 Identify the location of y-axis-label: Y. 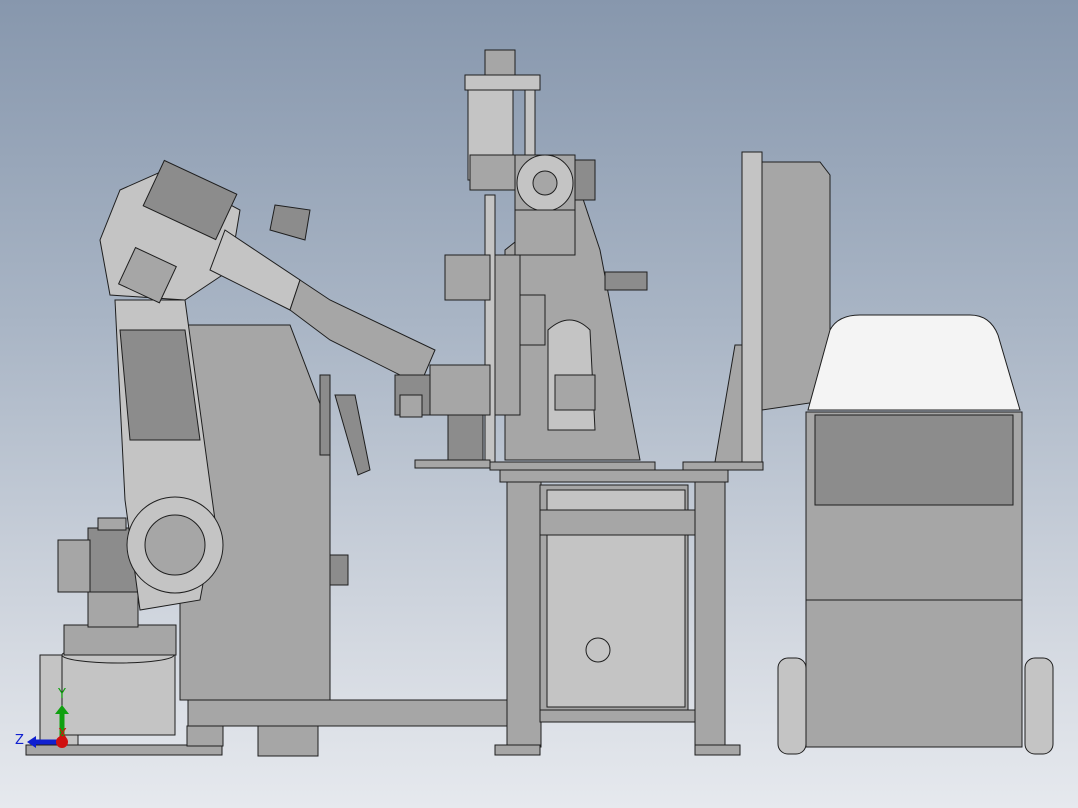
(61, 694).